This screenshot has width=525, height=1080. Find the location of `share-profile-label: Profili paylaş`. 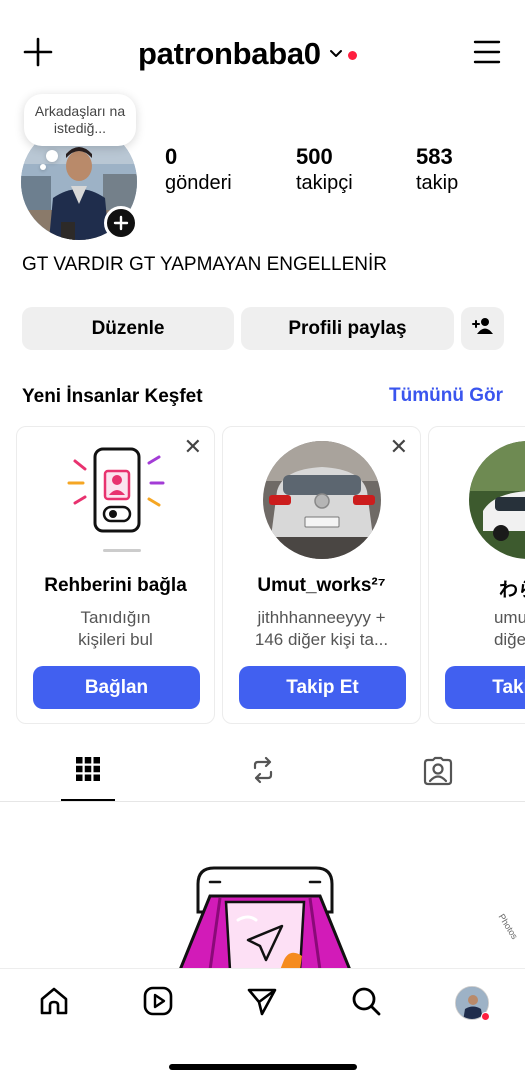

share-profile-label: Profili paylaş is located at coordinates (347, 328).